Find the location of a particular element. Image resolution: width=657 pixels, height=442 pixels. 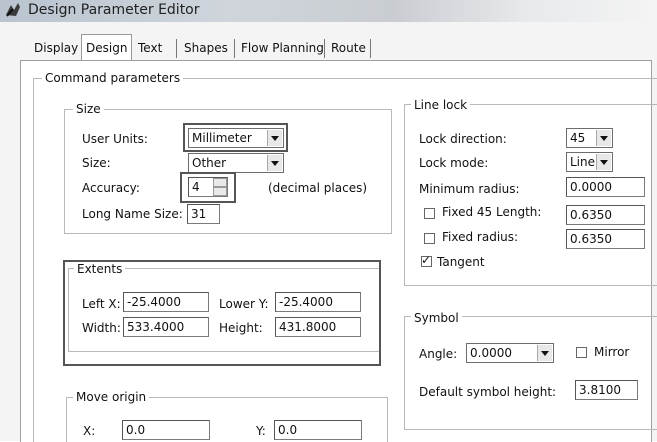

tab-shapes: Shapes is located at coordinates (206, 49).